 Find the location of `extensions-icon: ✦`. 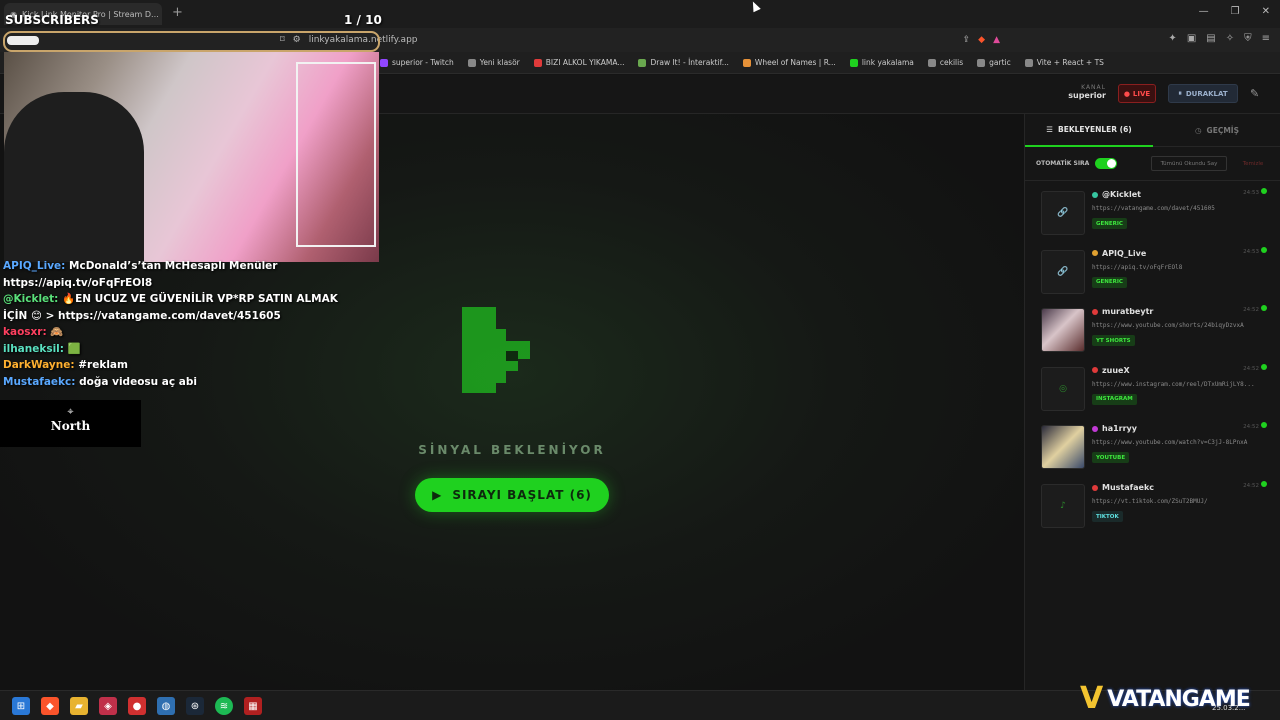

extensions-icon: ✦ is located at coordinates (1172, 38).